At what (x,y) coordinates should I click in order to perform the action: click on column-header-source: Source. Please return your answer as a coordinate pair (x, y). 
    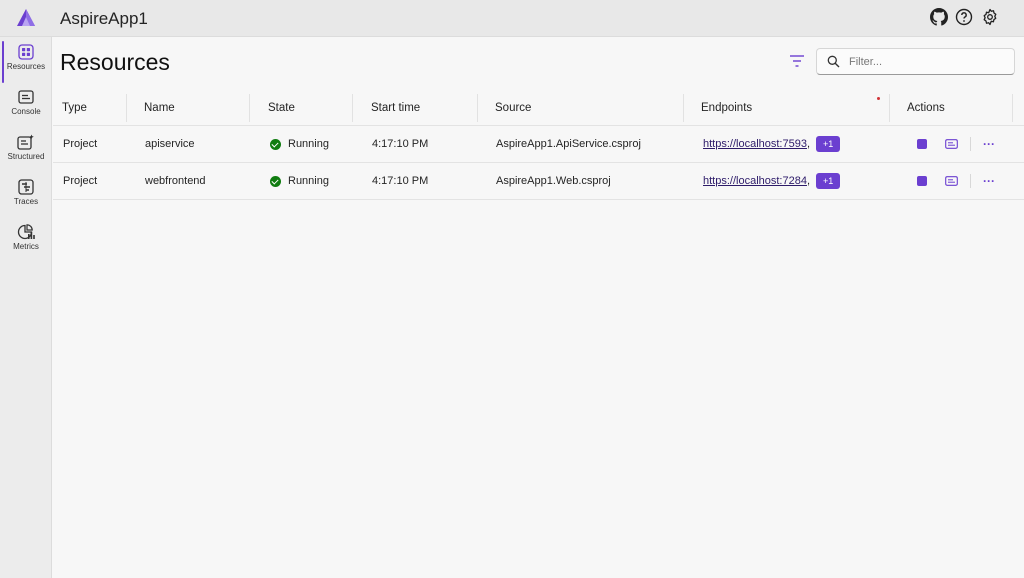
    Looking at the image, I should click on (513, 107).